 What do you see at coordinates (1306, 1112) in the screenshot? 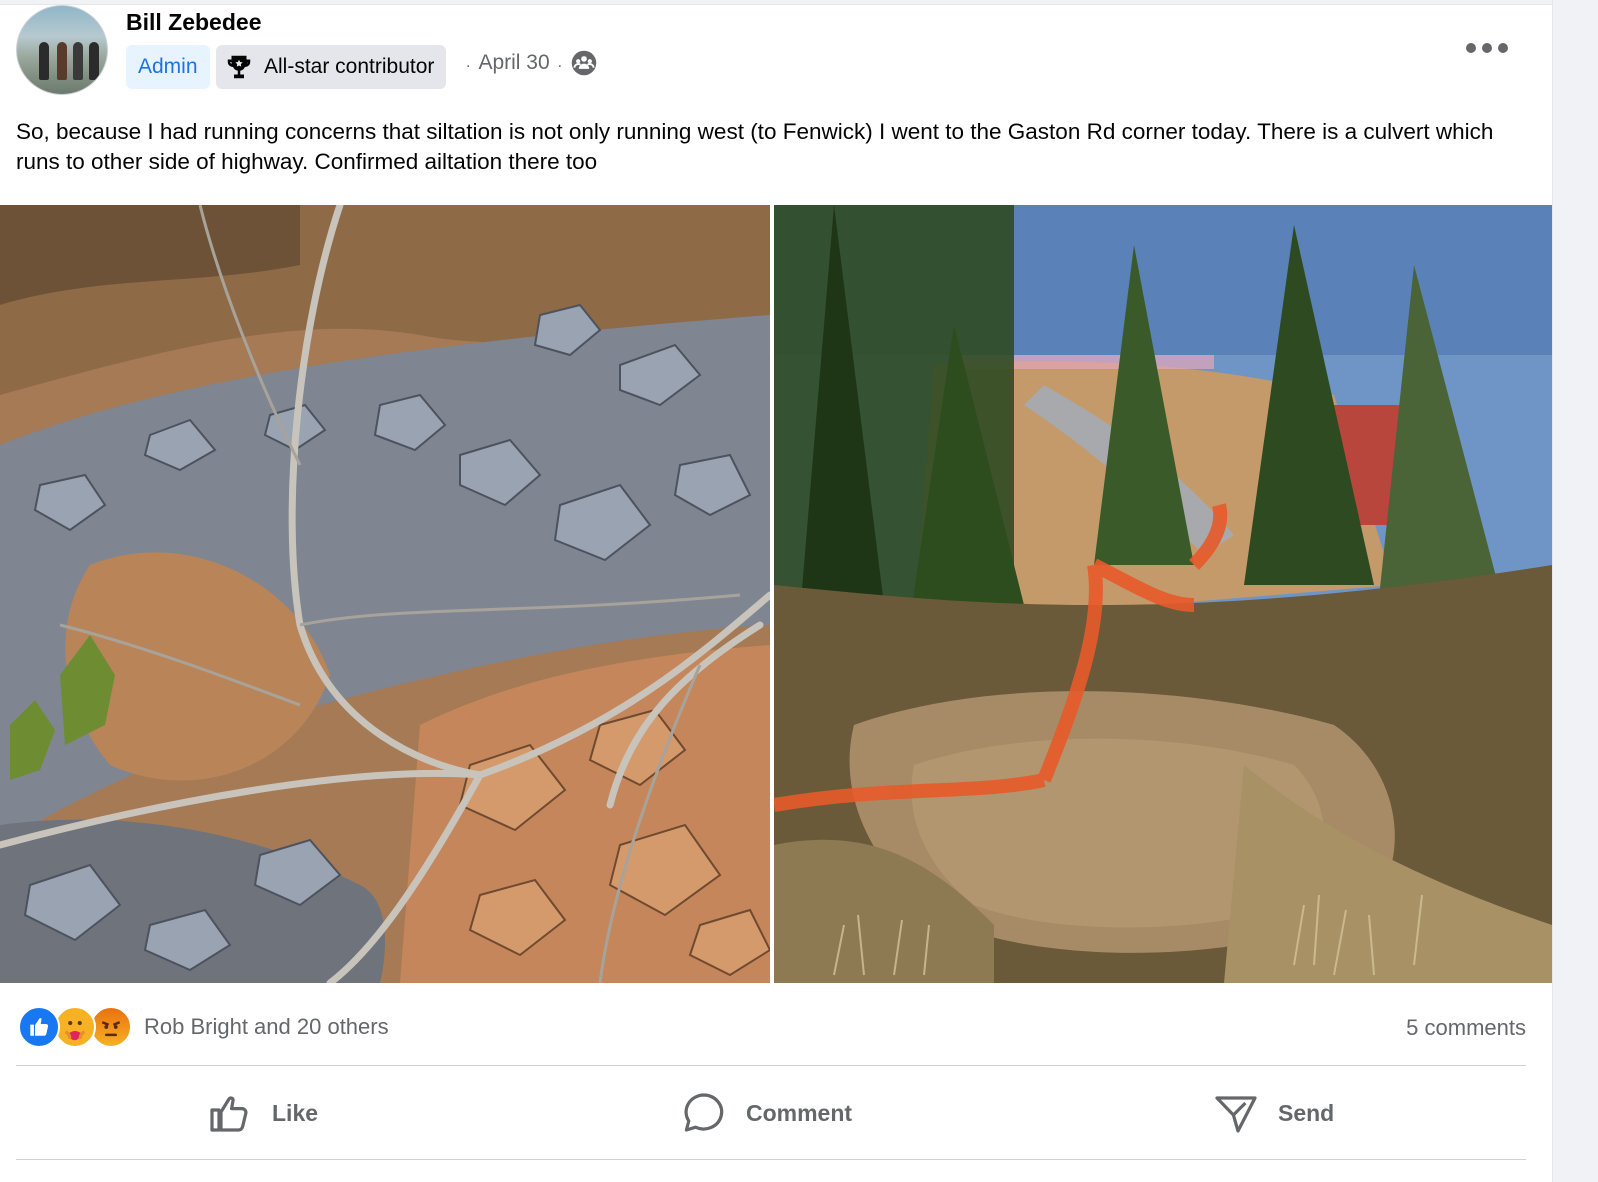
I see `send-label: Send` at bounding box center [1306, 1112].